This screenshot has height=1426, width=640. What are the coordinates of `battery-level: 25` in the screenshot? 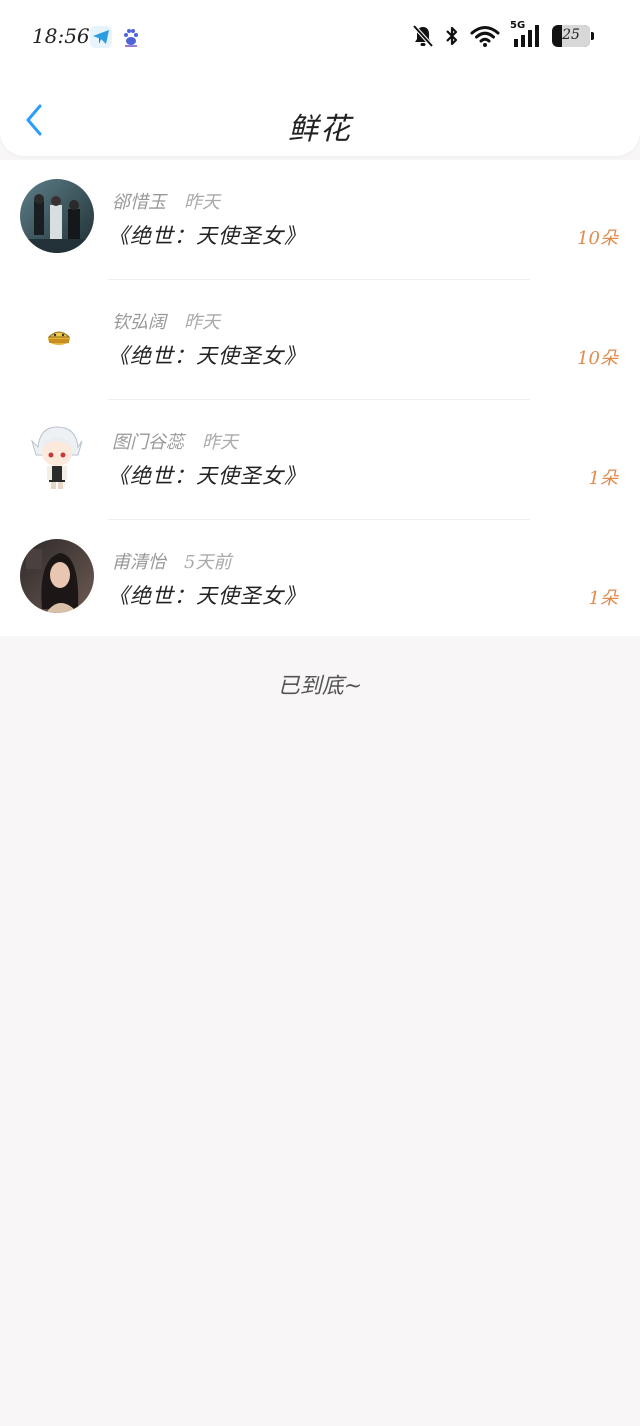 It's located at (571, 35).